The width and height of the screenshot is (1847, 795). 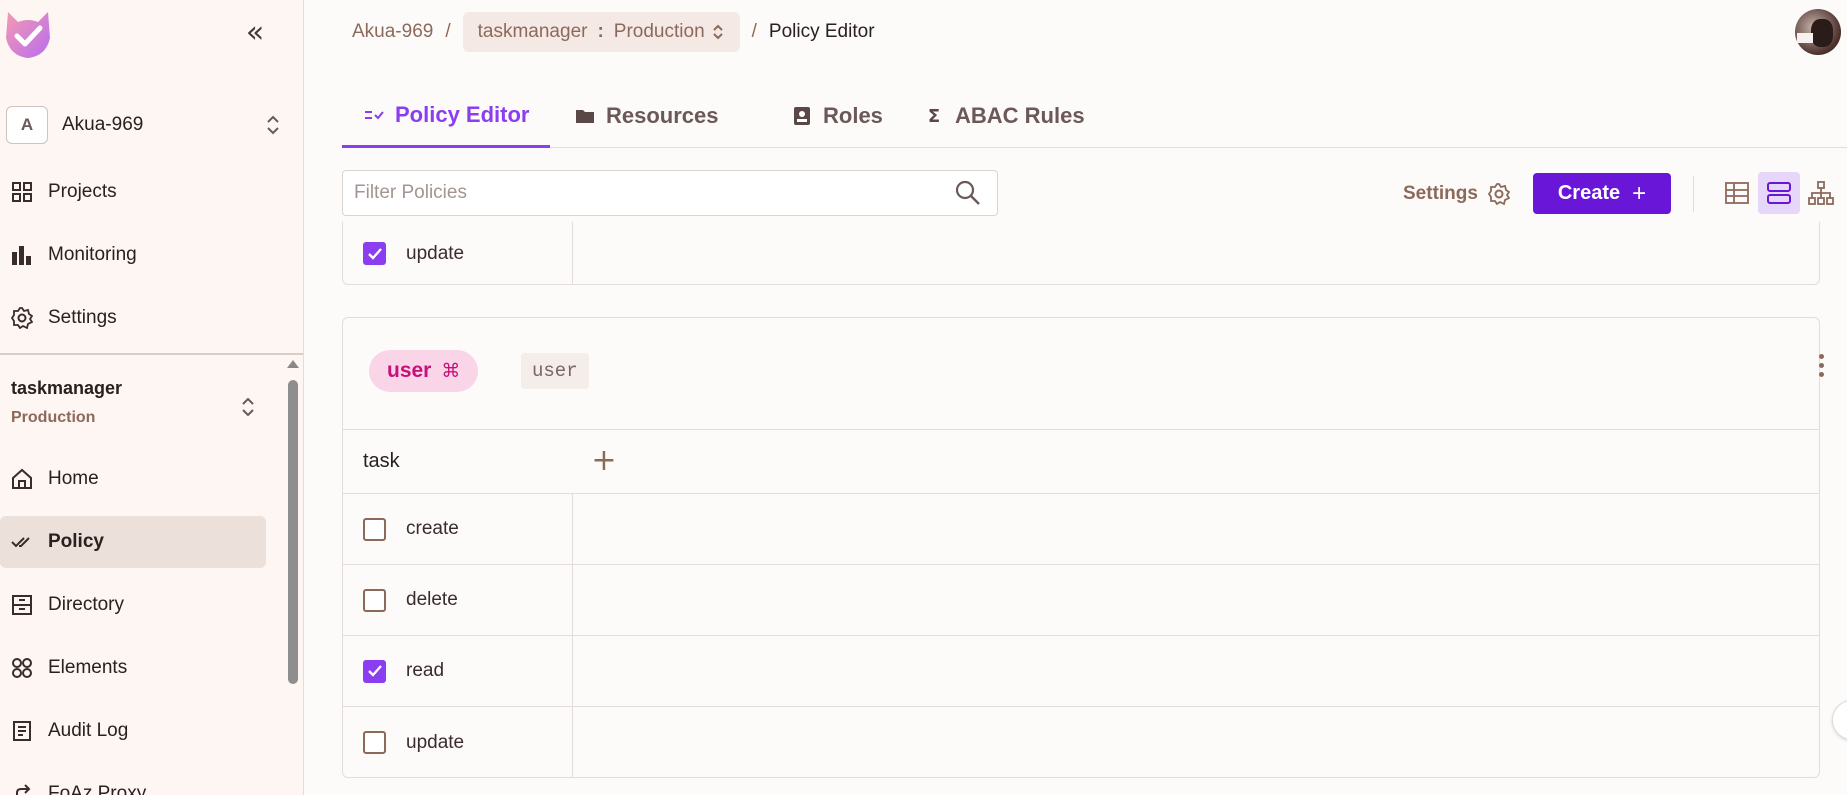 What do you see at coordinates (133, 192) in the screenshot?
I see `sidebar-item-projects: Projects` at bounding box center [133, 192].